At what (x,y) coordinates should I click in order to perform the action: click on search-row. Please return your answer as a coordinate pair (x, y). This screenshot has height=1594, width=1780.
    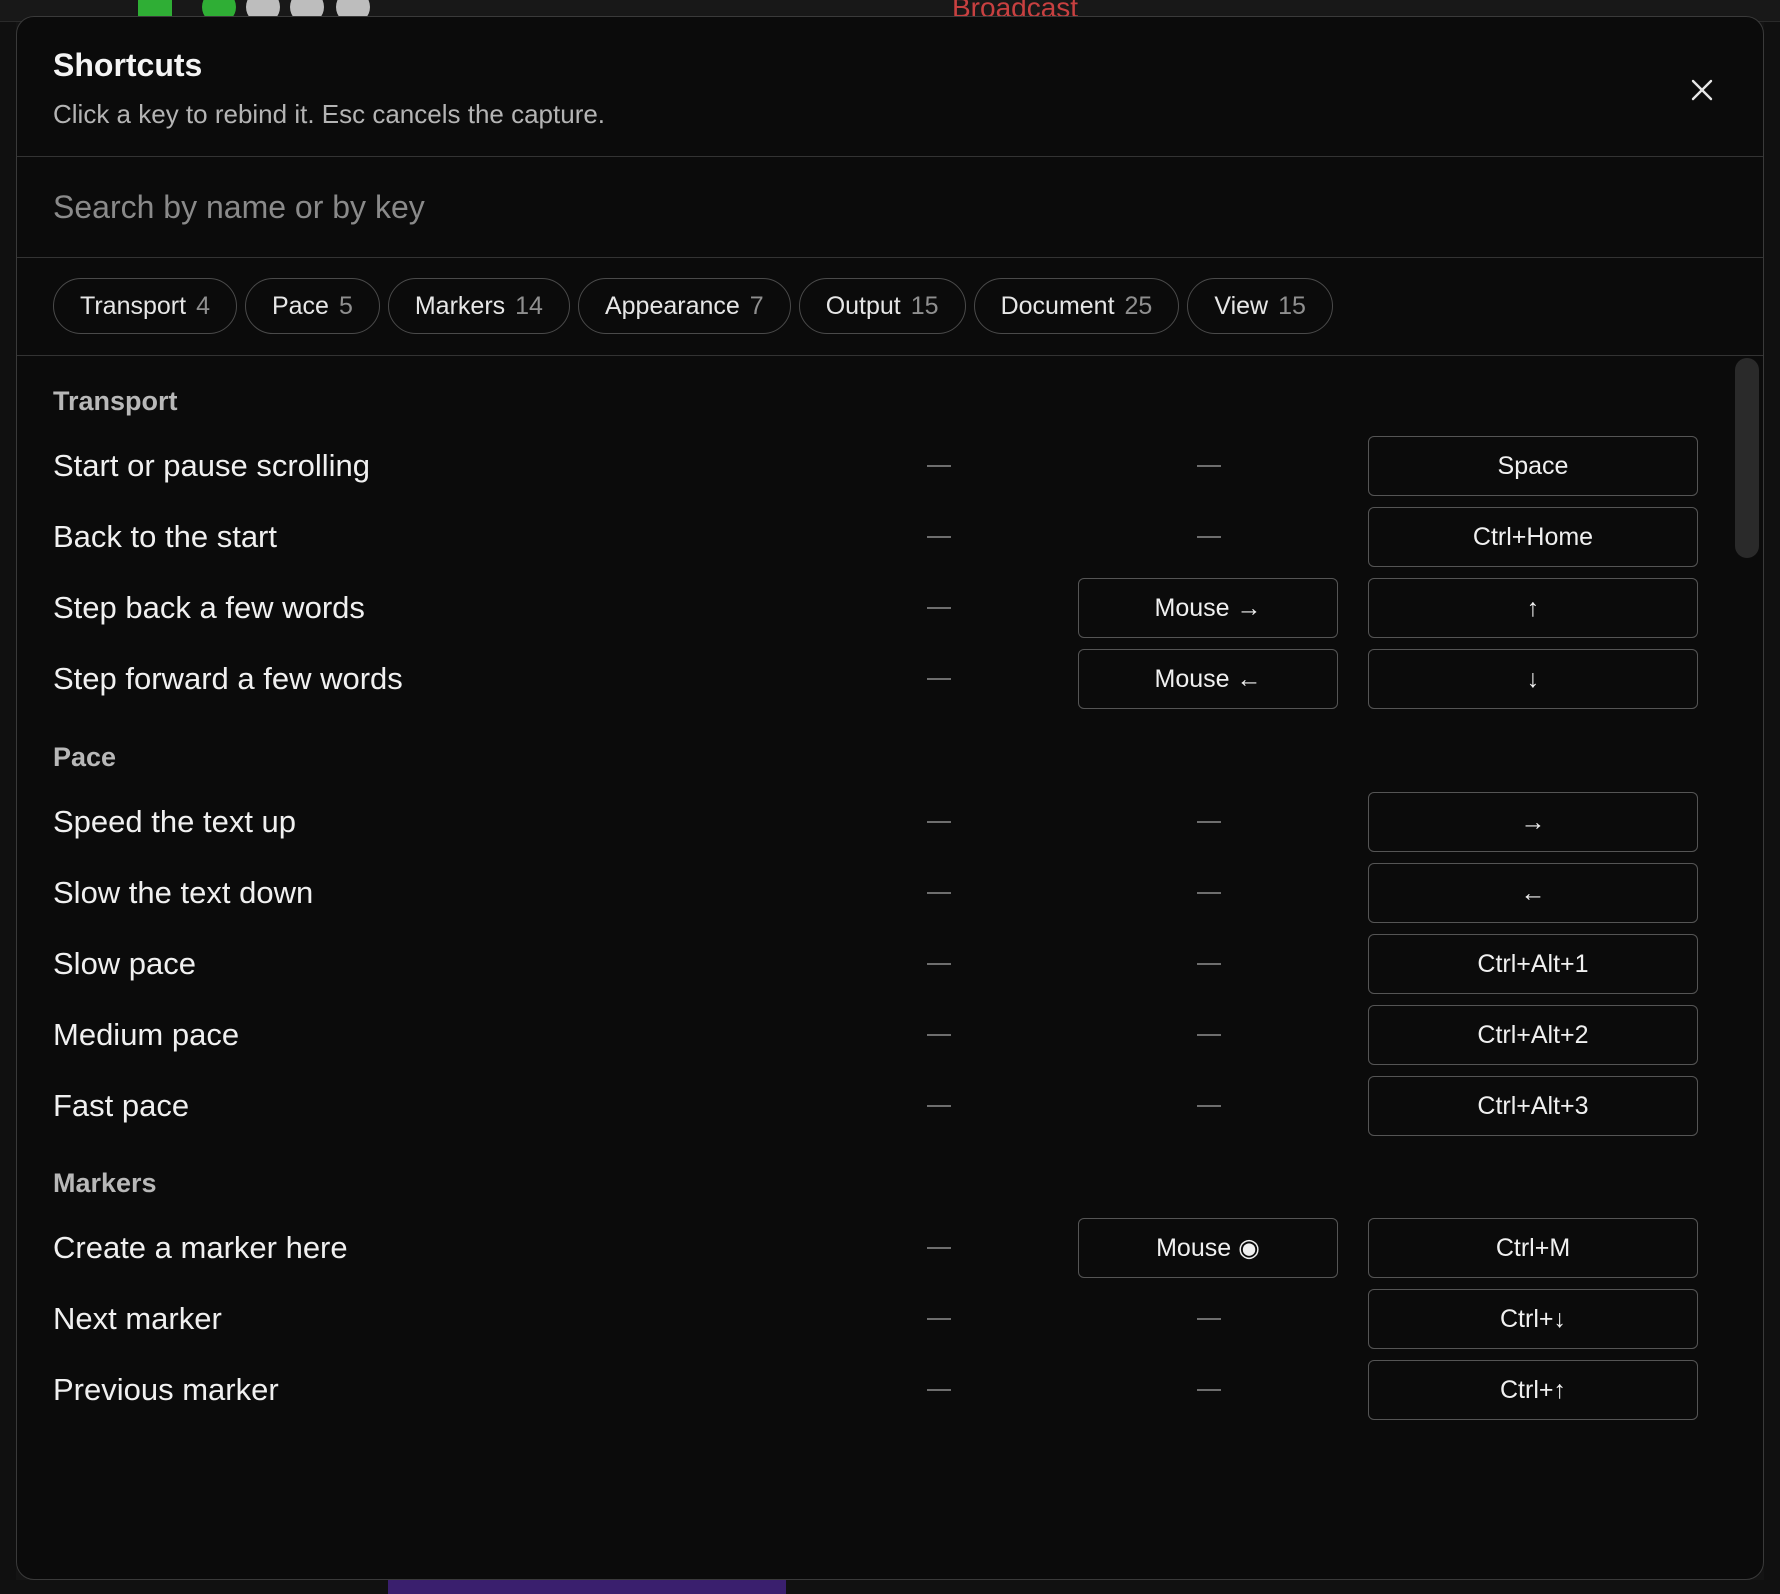
    Looking at the image, I should click on (890, 207).